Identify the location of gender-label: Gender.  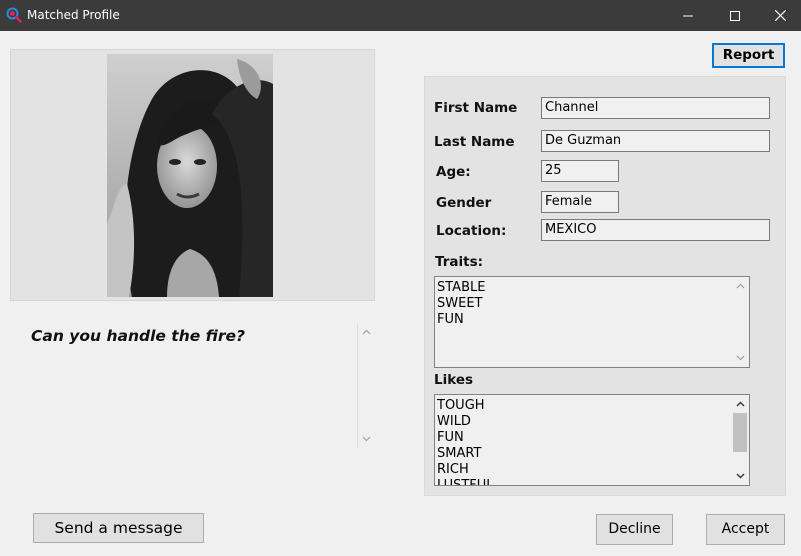
(464, 203).